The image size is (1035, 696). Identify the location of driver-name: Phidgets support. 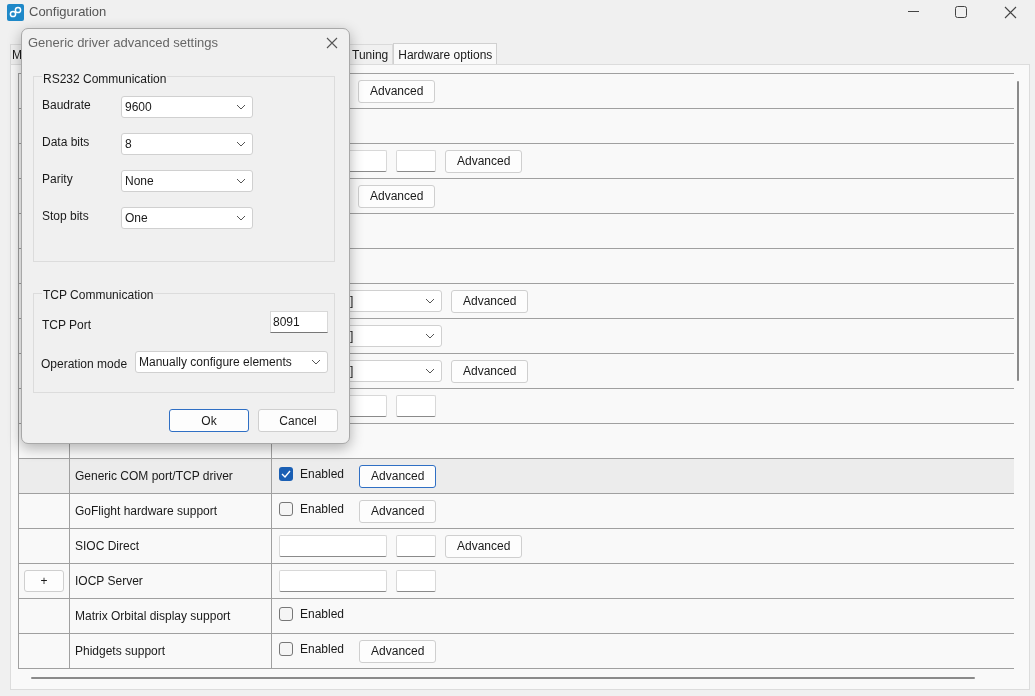
(120, 651).